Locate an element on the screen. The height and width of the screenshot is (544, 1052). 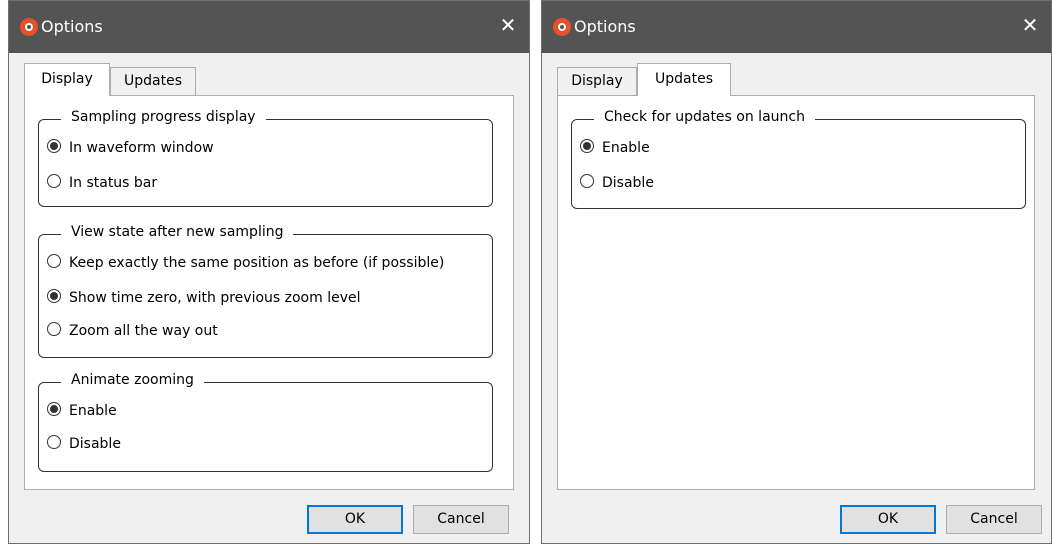
radio-label: In waveform window is located at coordinates (141, 148).